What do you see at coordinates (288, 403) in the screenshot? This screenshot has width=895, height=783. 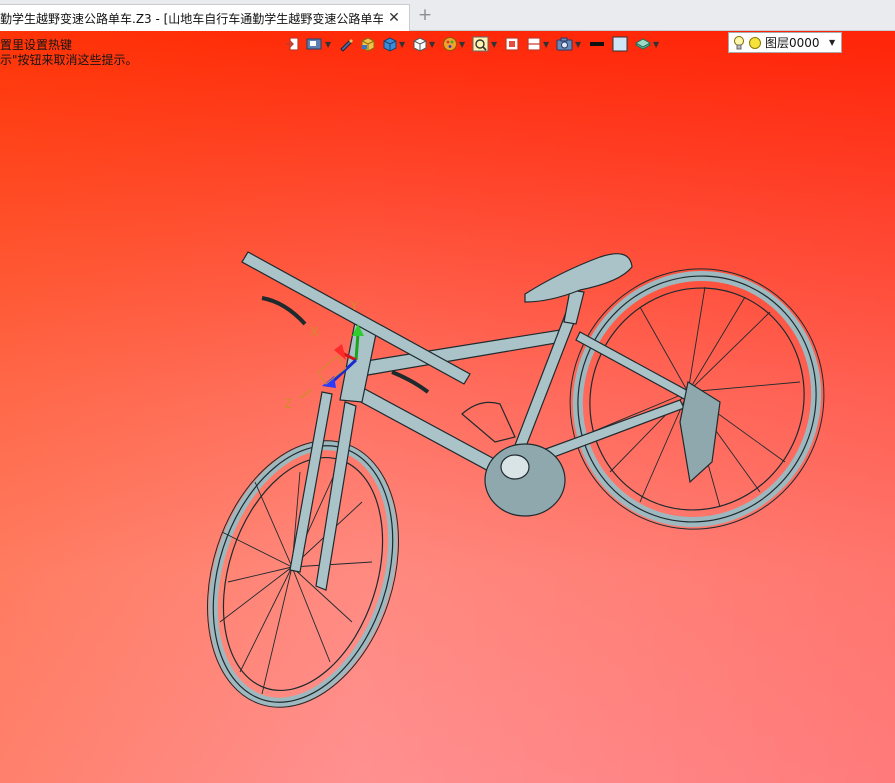 I see `z-axis-label: Z` at bounding box center [288, 403].